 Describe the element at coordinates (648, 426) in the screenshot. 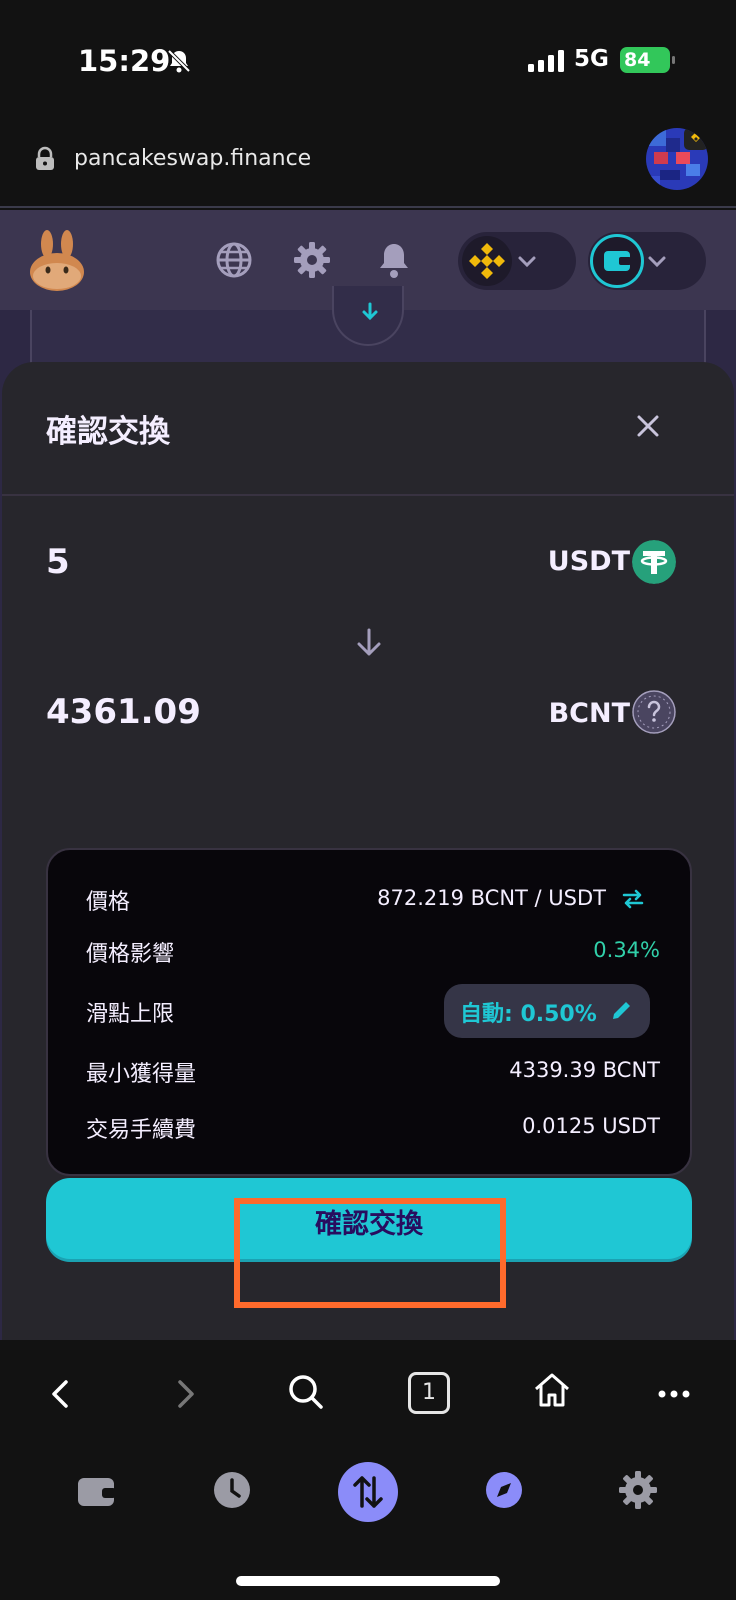

I see `close-icon` at that location.